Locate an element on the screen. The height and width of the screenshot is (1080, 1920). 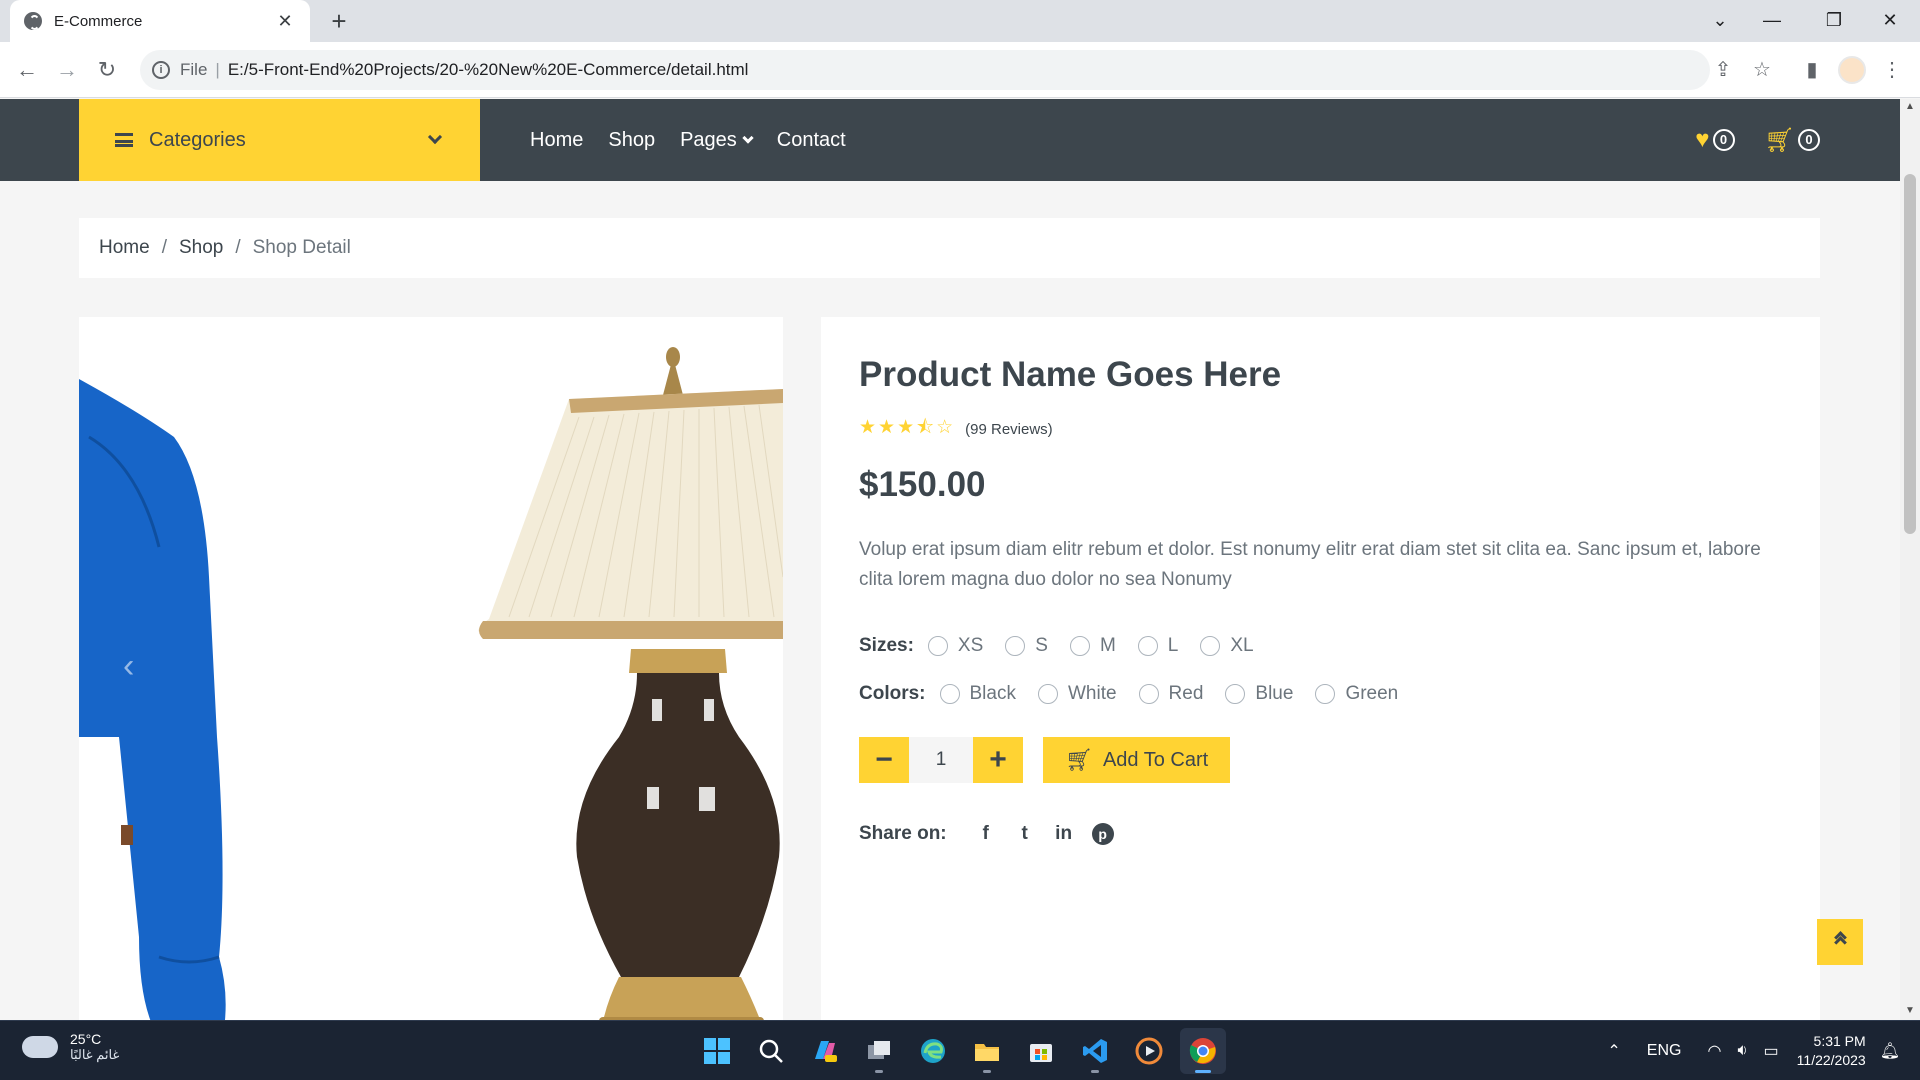
categories-button: Categories is located at coordinates (279, 140).